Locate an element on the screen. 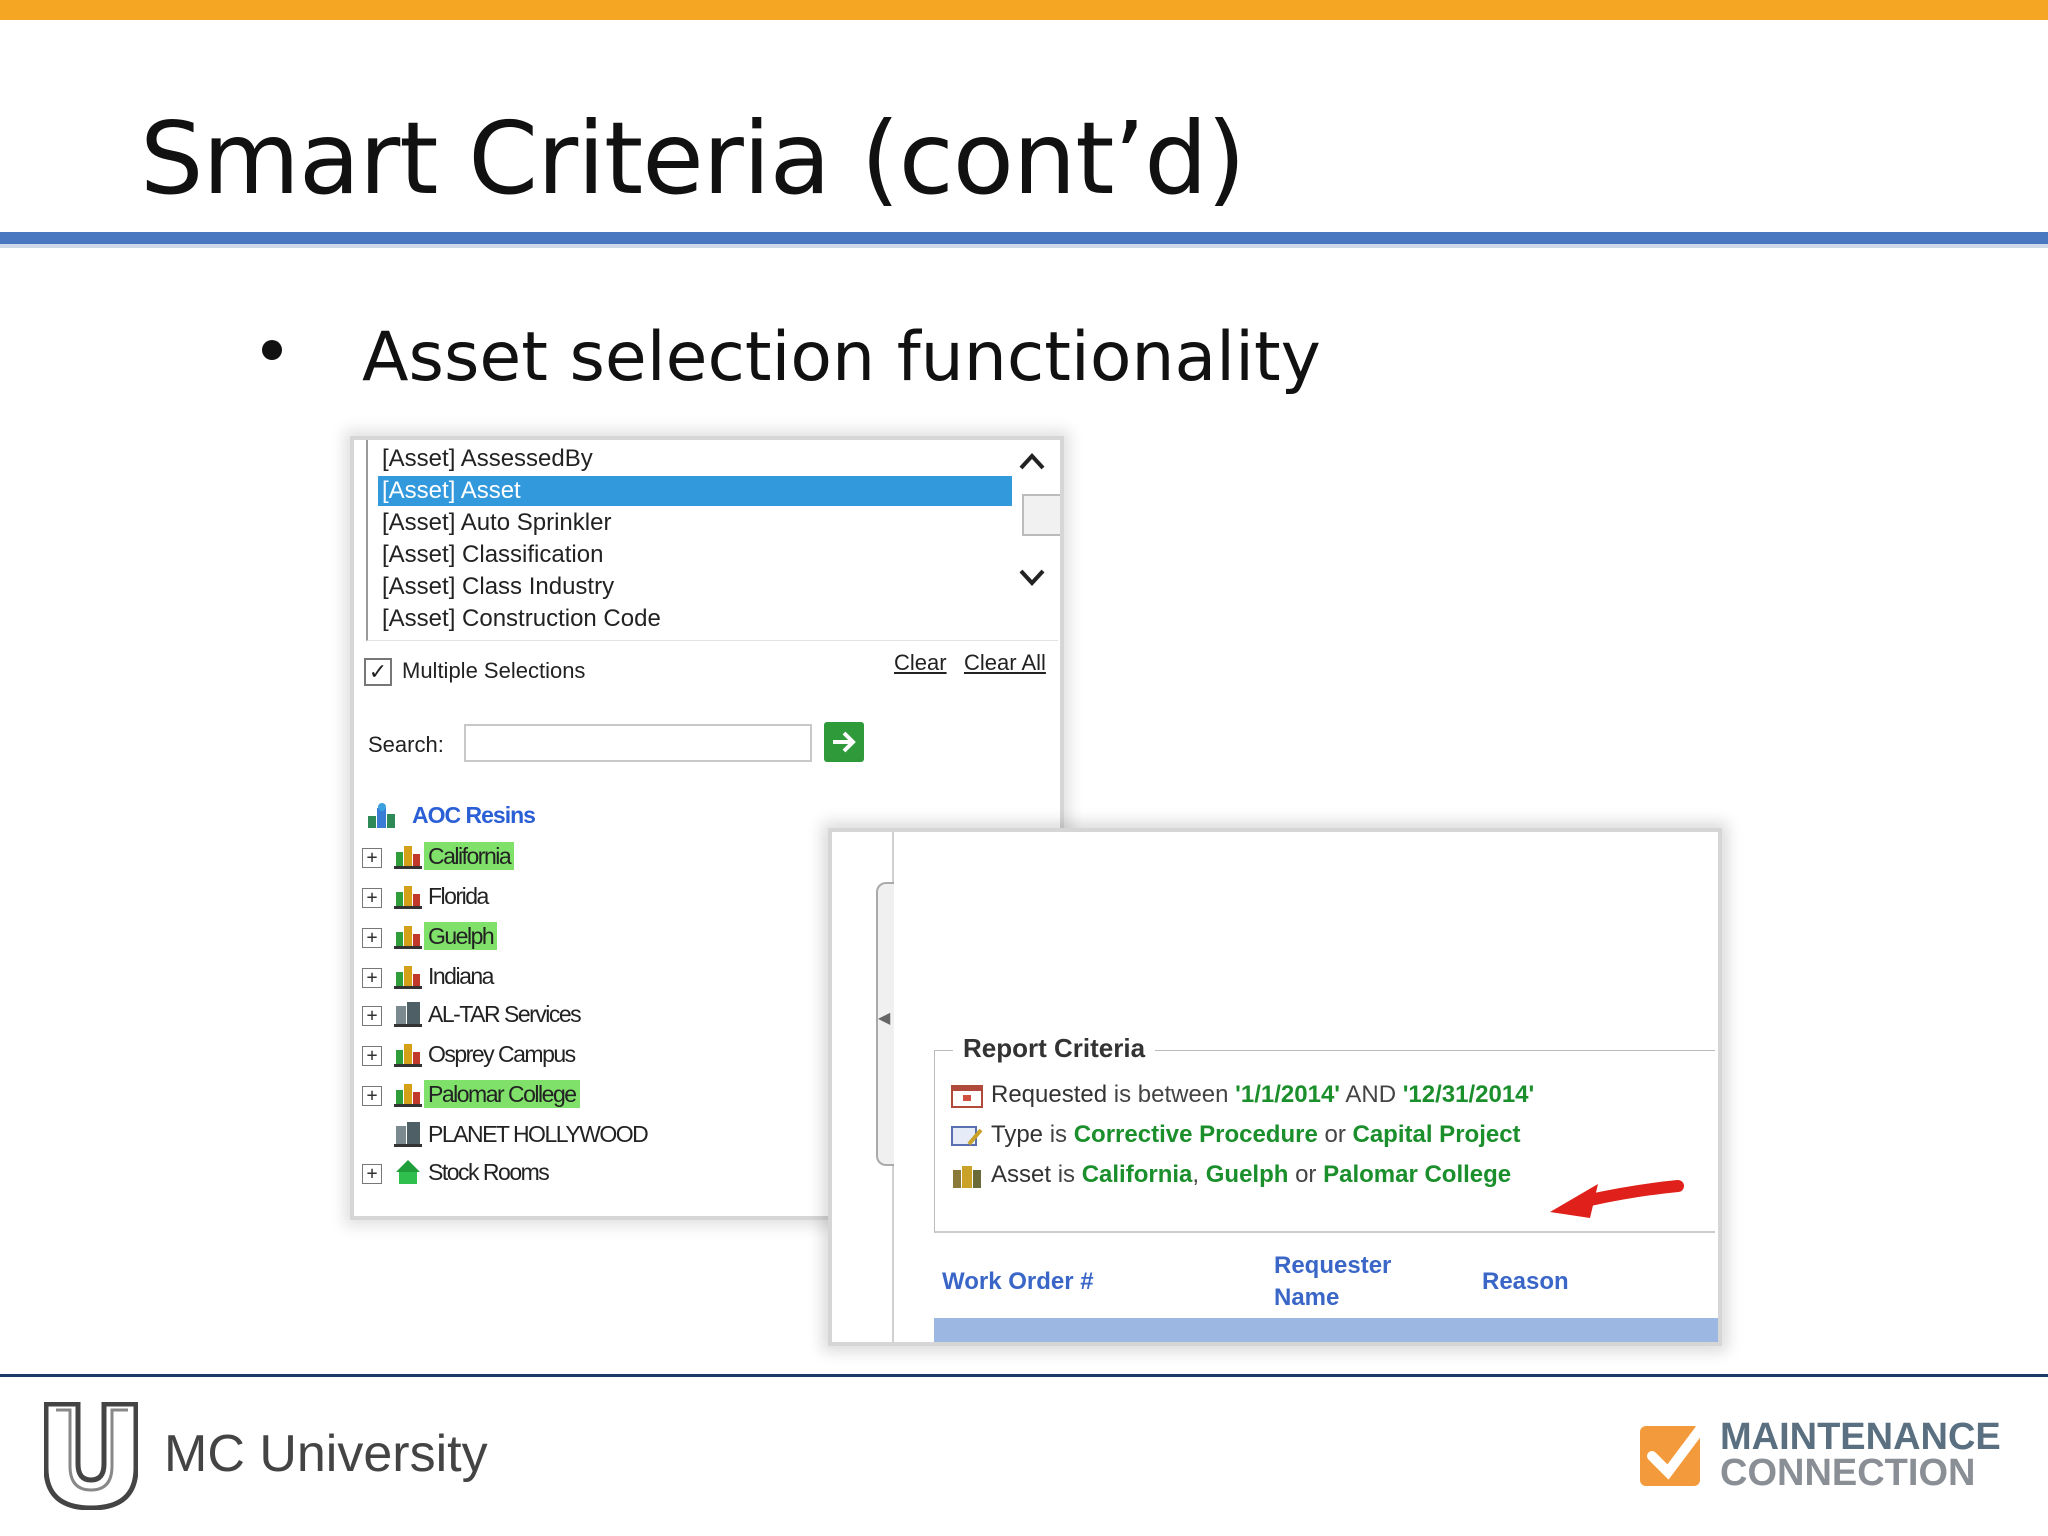 The height and width of the screenshot is (1536, 2048). clear-all-link: Clear All is located at coordinates (1005, 663).